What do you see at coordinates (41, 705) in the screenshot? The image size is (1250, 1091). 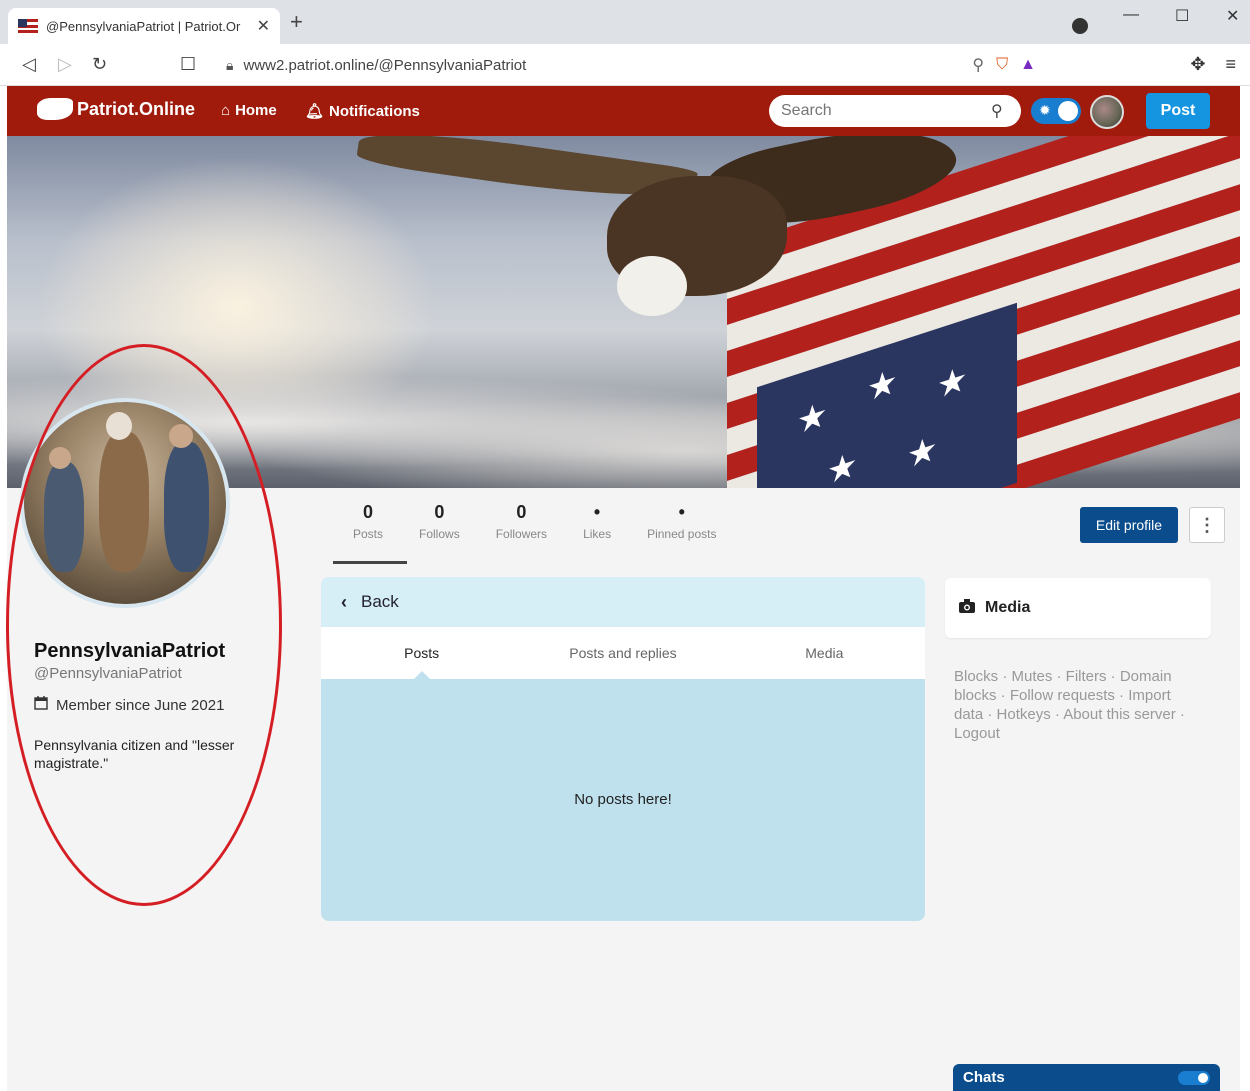 I see `calendar-icon` at bounding box center [41, 705].